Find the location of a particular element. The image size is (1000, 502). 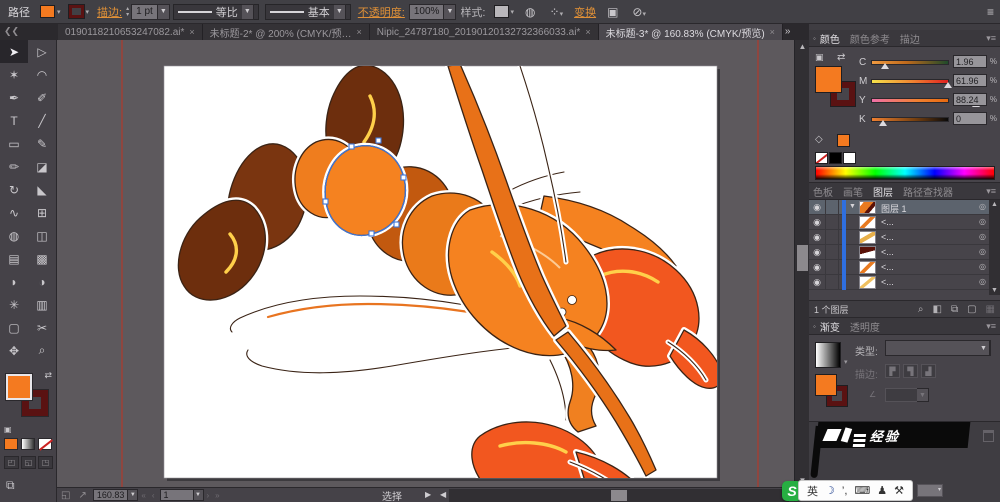

tool-line-segment: ╱ is located at coordinates (42, 120).